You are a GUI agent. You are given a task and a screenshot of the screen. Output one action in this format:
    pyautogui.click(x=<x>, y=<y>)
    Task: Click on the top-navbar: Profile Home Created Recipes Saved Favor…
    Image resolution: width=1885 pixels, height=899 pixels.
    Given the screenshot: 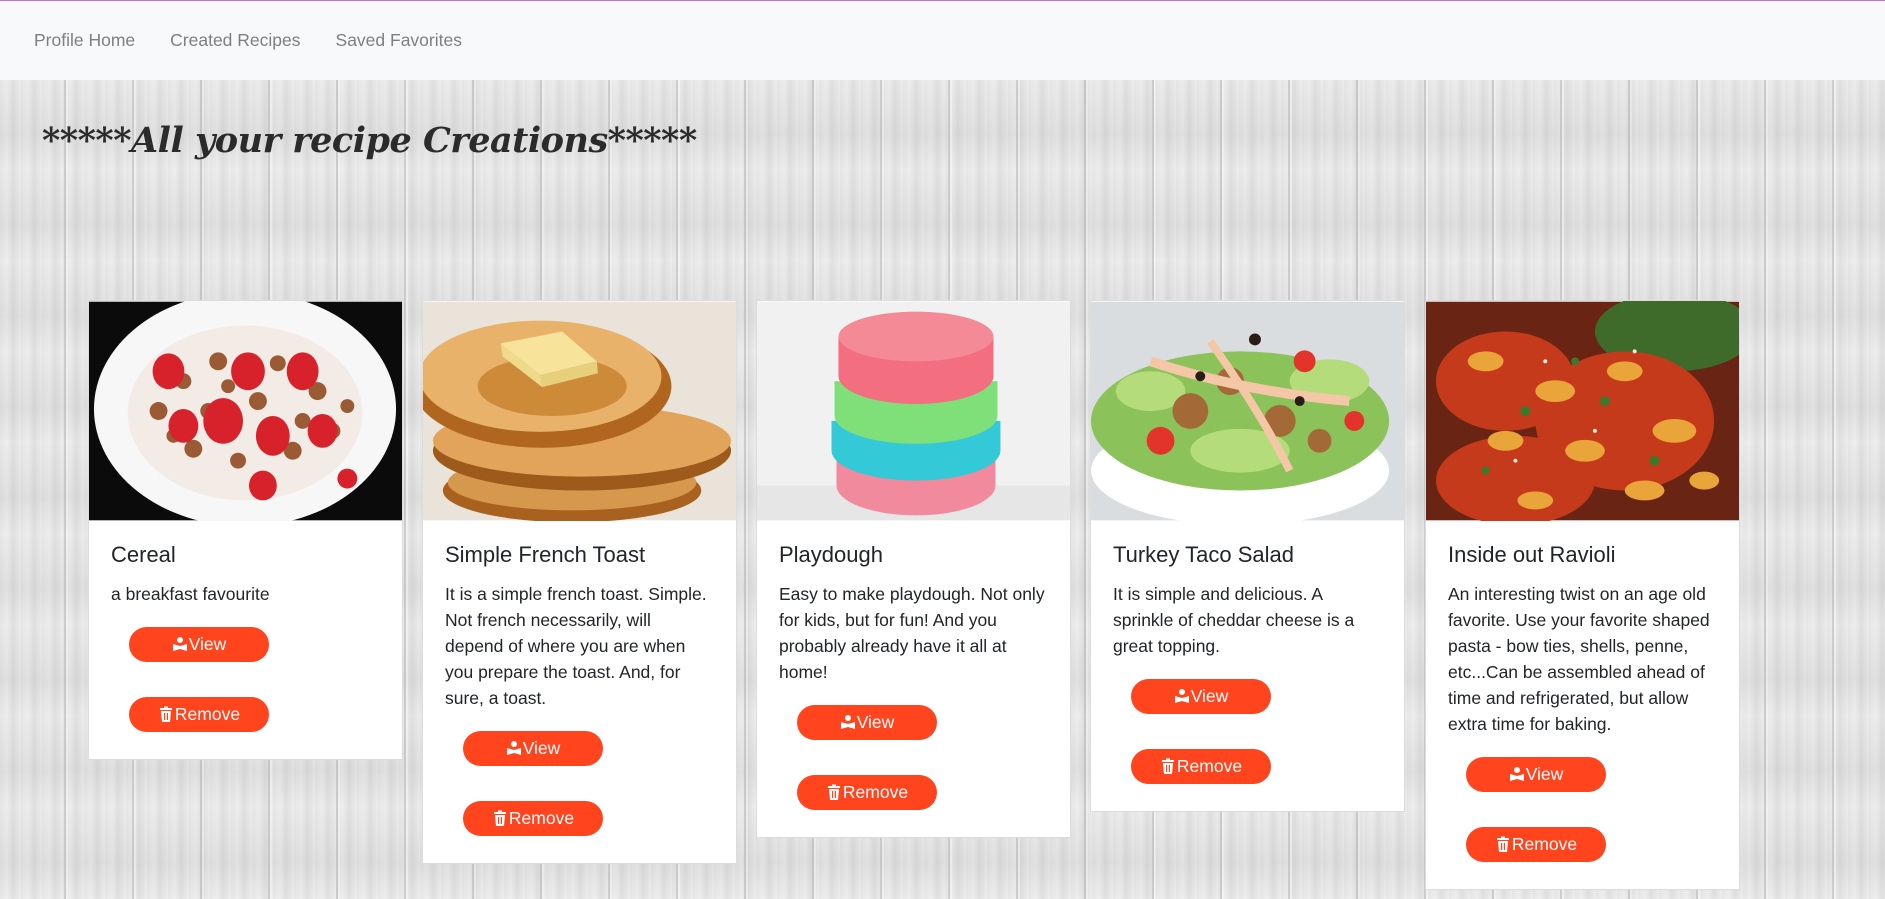 What is the action you would take?
    pyautogui.click(x=942, y=40)
    